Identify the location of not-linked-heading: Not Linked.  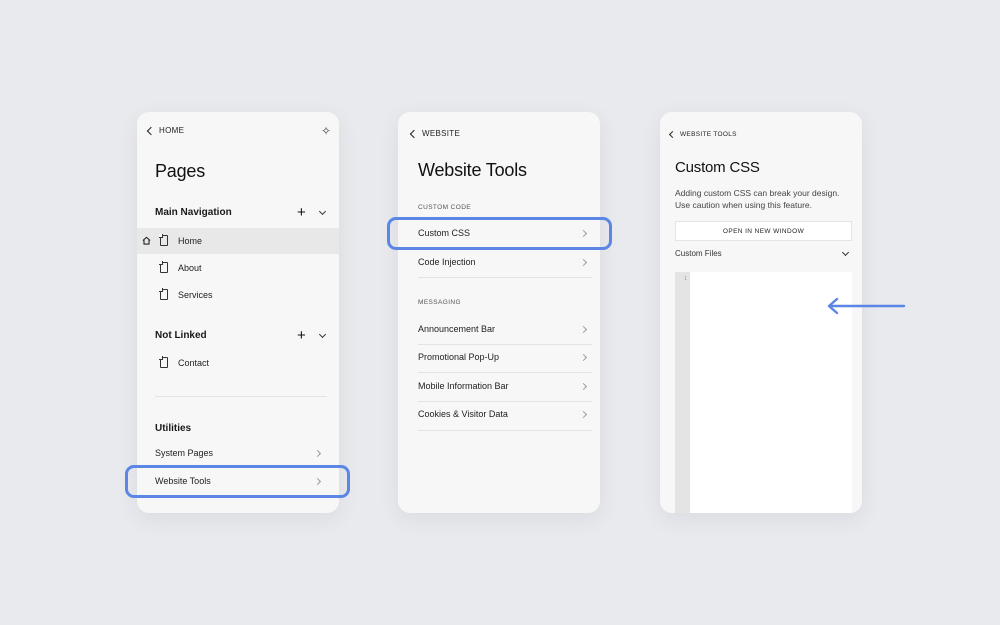
(181, 335).